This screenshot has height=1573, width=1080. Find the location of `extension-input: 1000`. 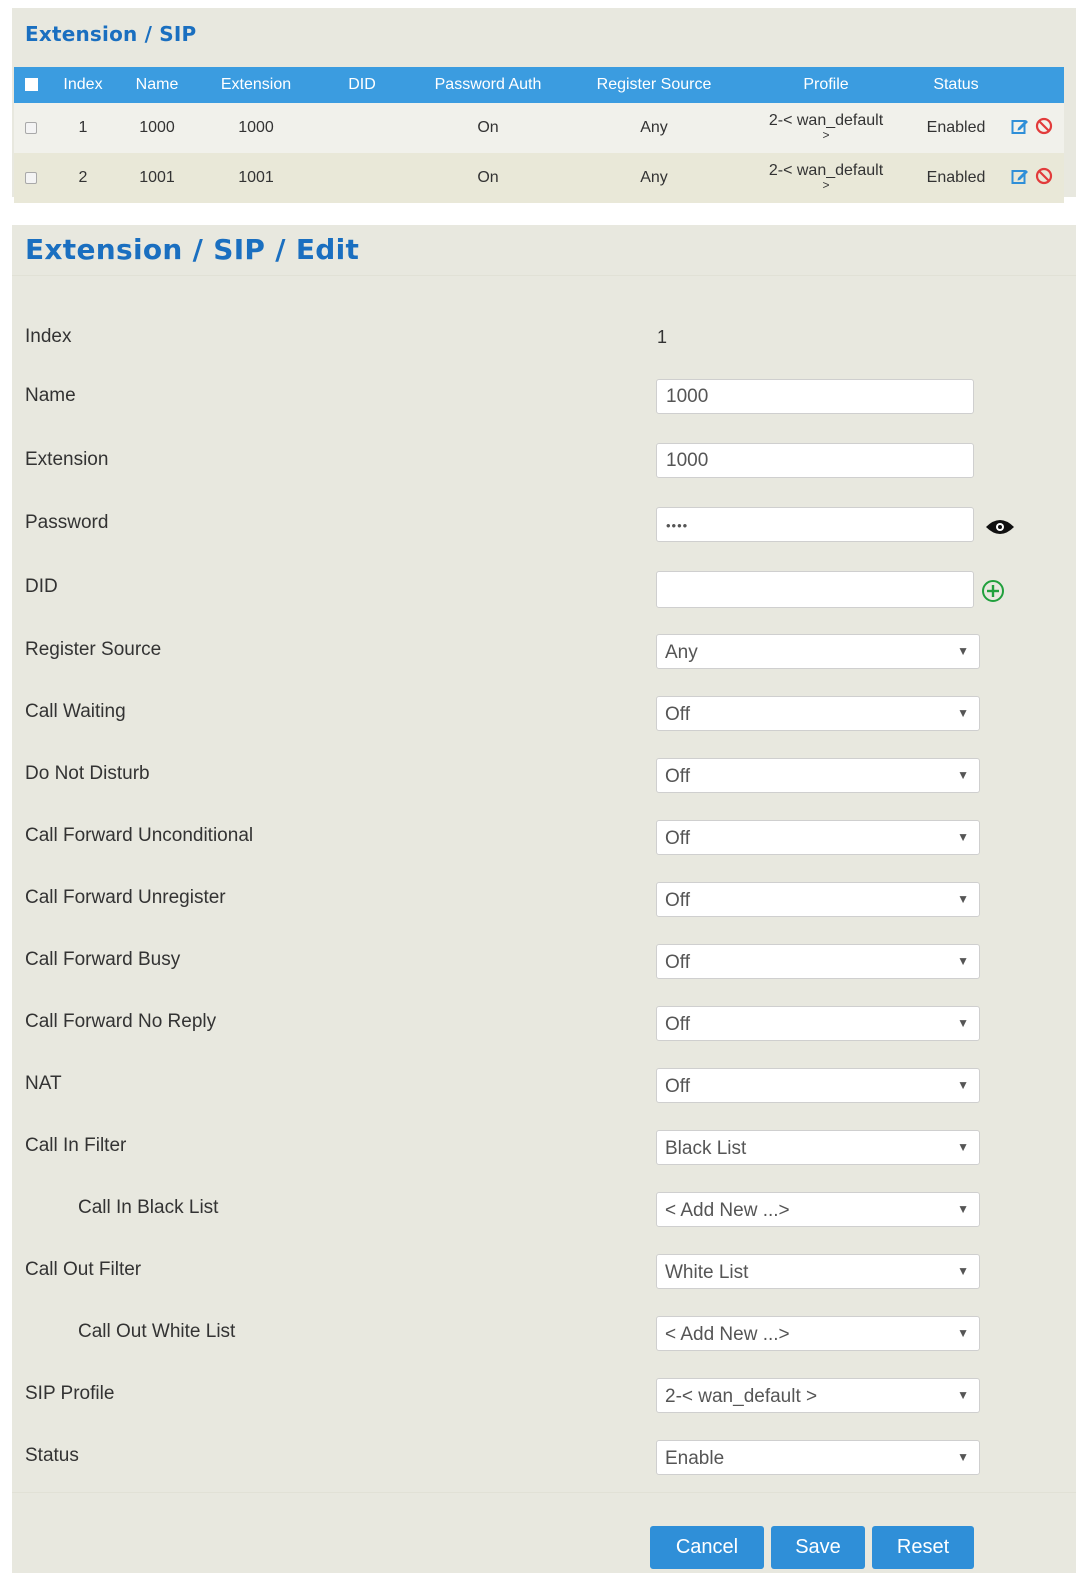

extension-input: 1000 is located at coordinates (815, 460).